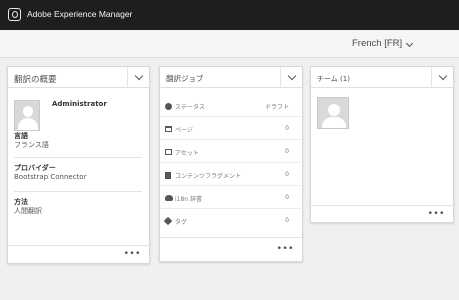 This screenshot has height=300, width=459. What do you see at coordinates (208, 176) in the screenshot?
I see `job-row-label: コンテンツフラグメント` at bounding box center [208, 176].